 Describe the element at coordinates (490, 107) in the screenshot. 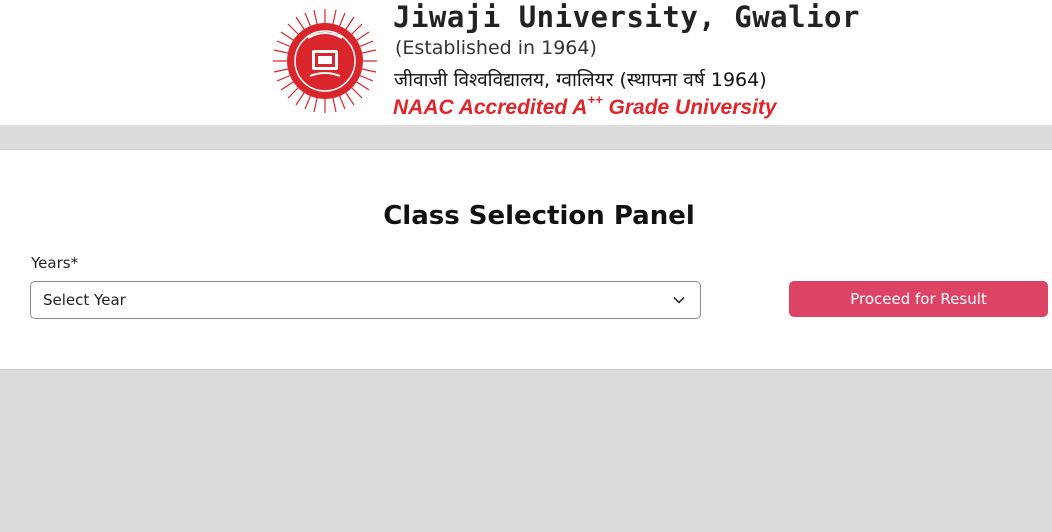

I see `naac-prefix: NAAC Accredited A` at that location.